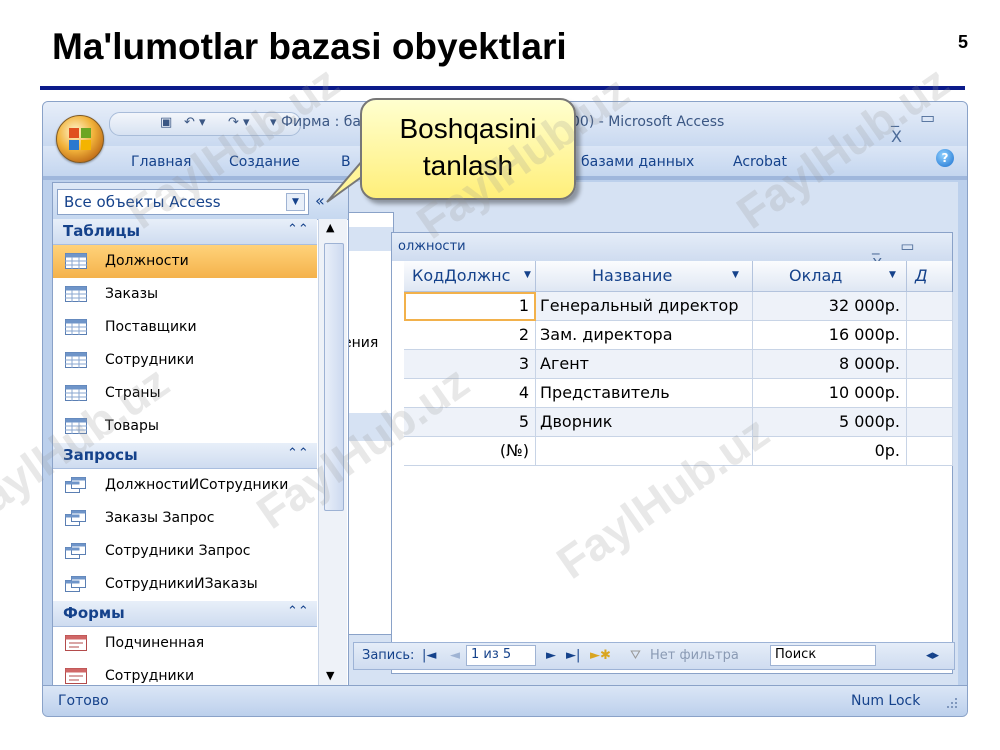  What do you see at coordinates (887, 450) in the screenshot?
I see `cell-value: 0р.` at bounding box center [887, 450].